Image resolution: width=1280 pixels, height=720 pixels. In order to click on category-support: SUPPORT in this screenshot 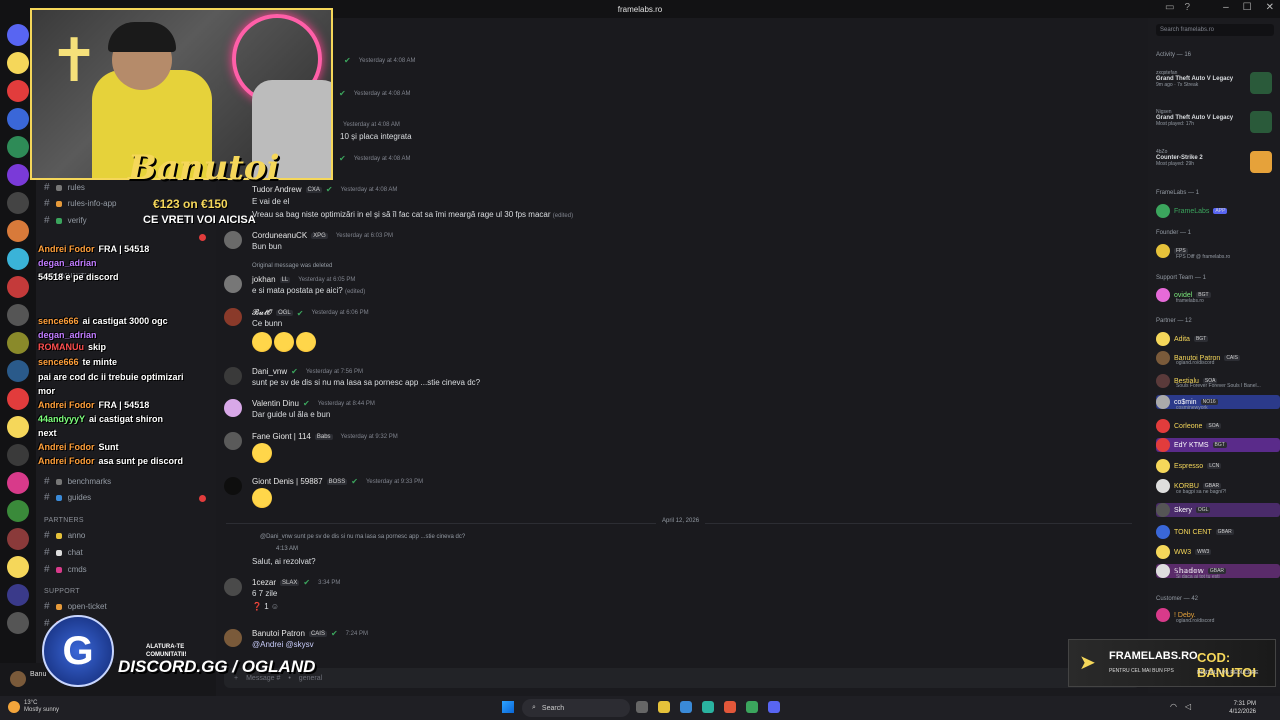, I will do `click(62, 591)`.